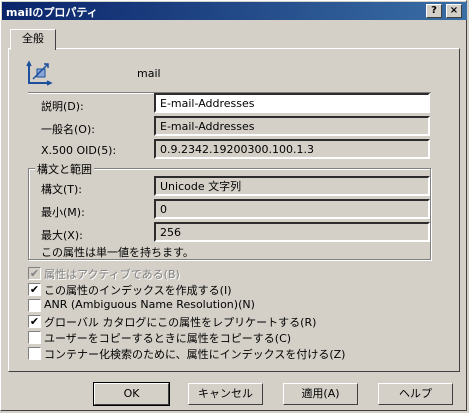 The height and width of the screenshot is (413, 469). I want to click on min-field: 0, so click(292, 209).